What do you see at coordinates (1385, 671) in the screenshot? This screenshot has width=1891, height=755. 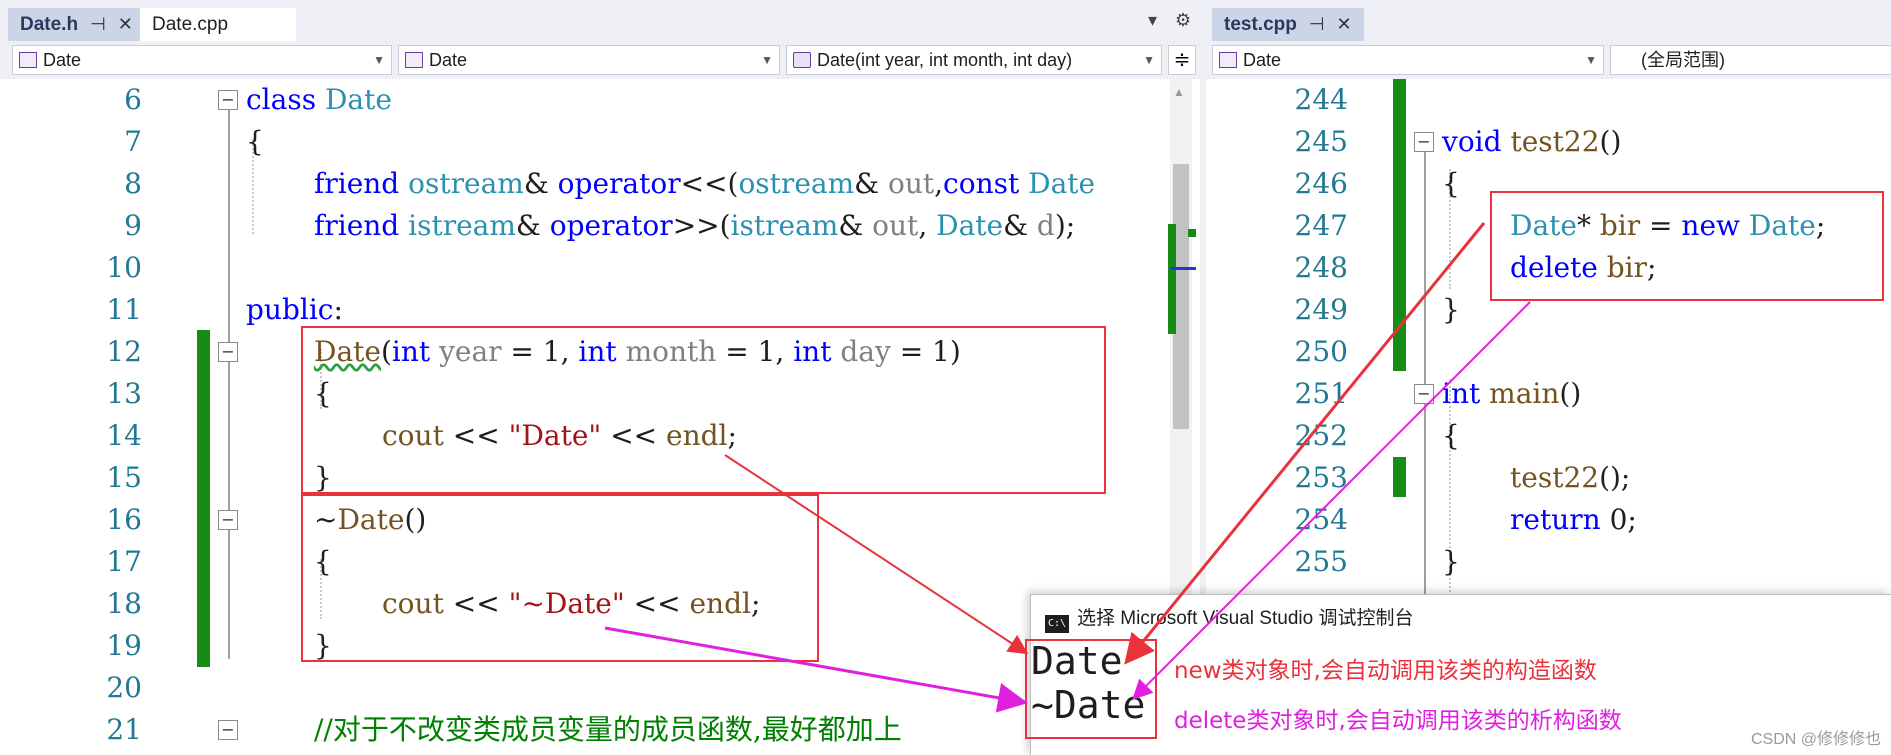 I see `constructor-note: new类对象时,会自动调用该类的构造函数` at bounding box center [1385, 671].